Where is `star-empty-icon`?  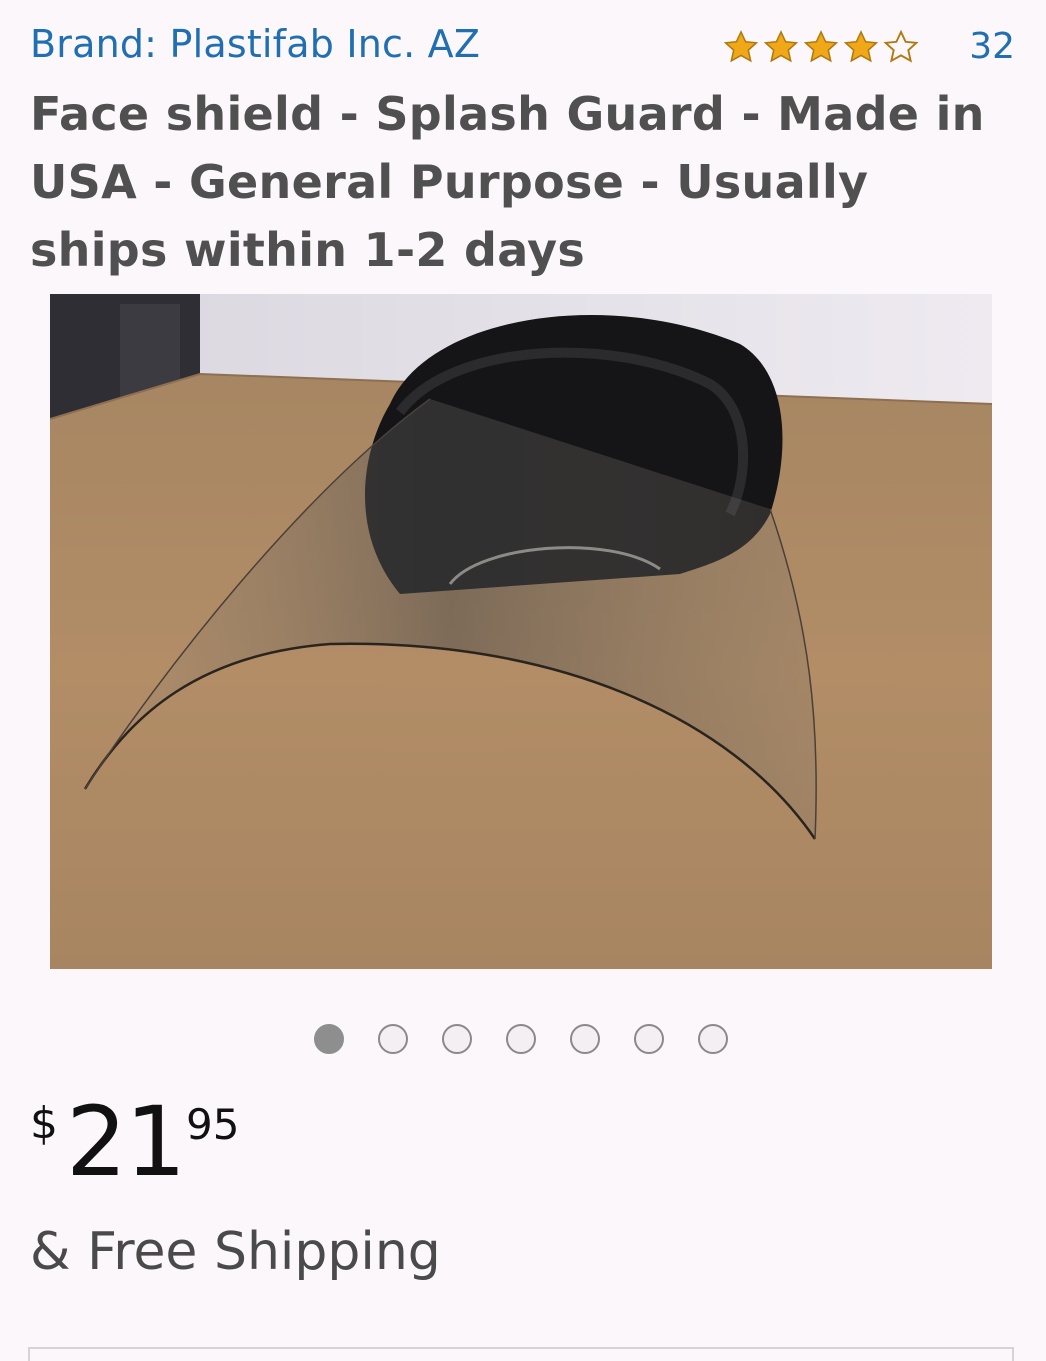 star-empty-icon is located at coordinates (901, 46).